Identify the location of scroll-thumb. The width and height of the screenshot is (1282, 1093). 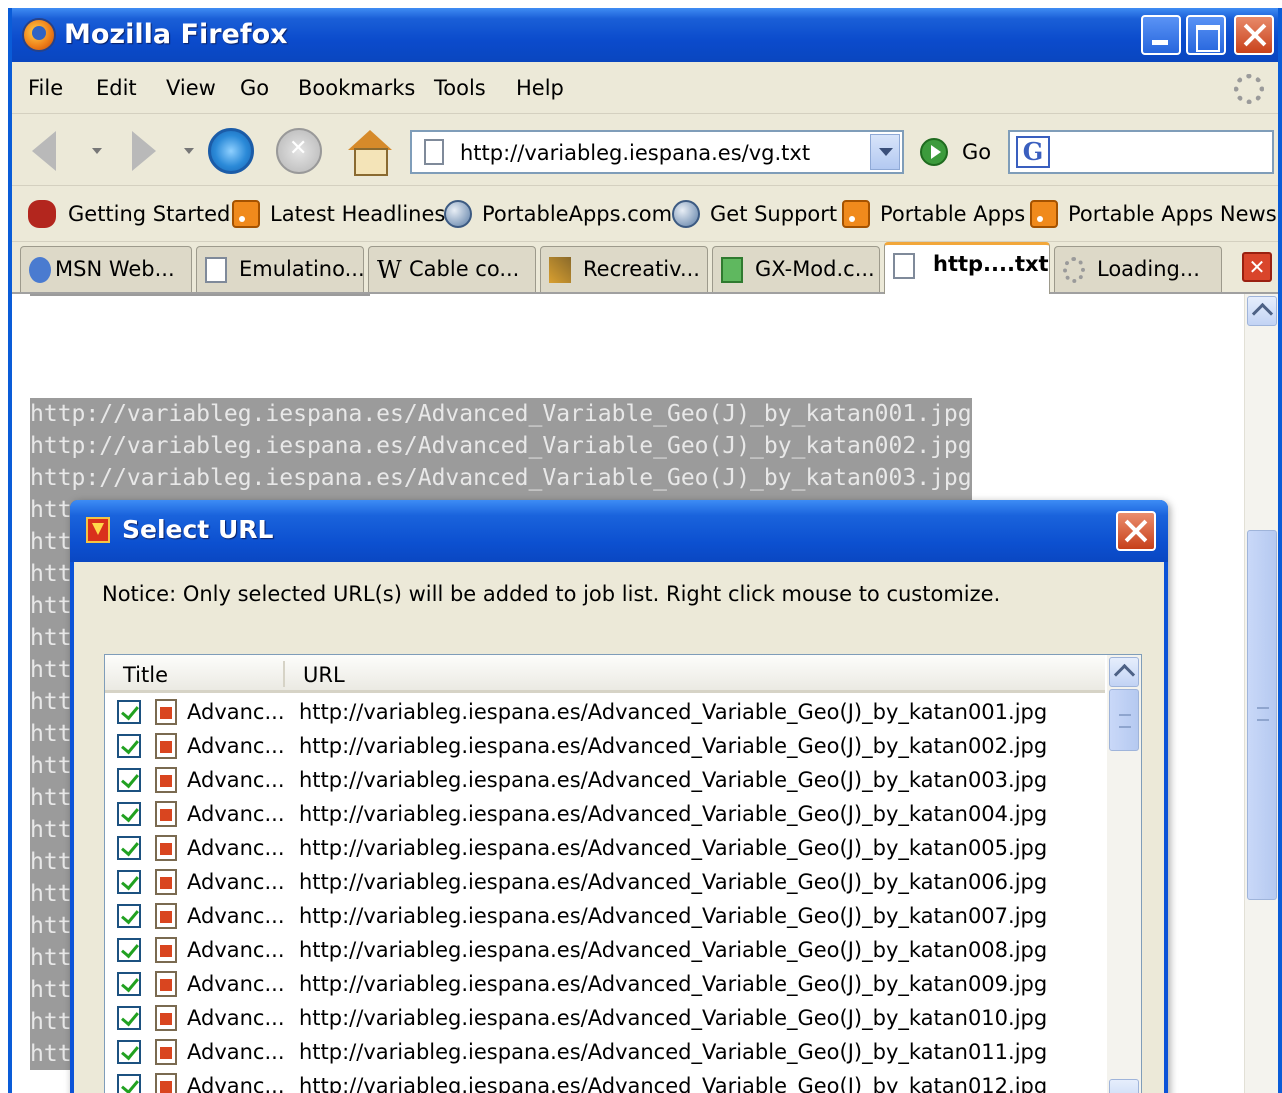
(1262, 715).